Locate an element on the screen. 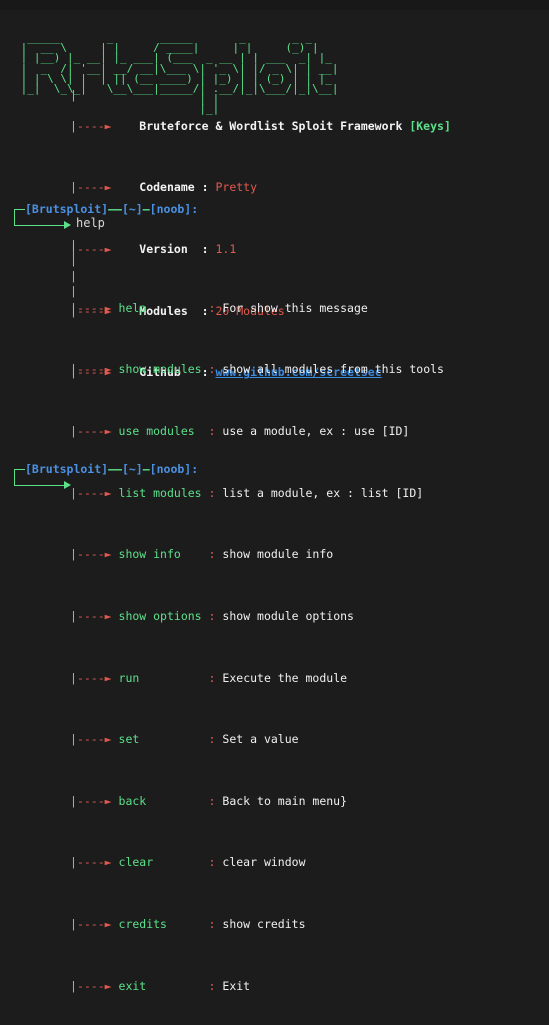  prompt-top-connector is located at coordinates (39, 217).